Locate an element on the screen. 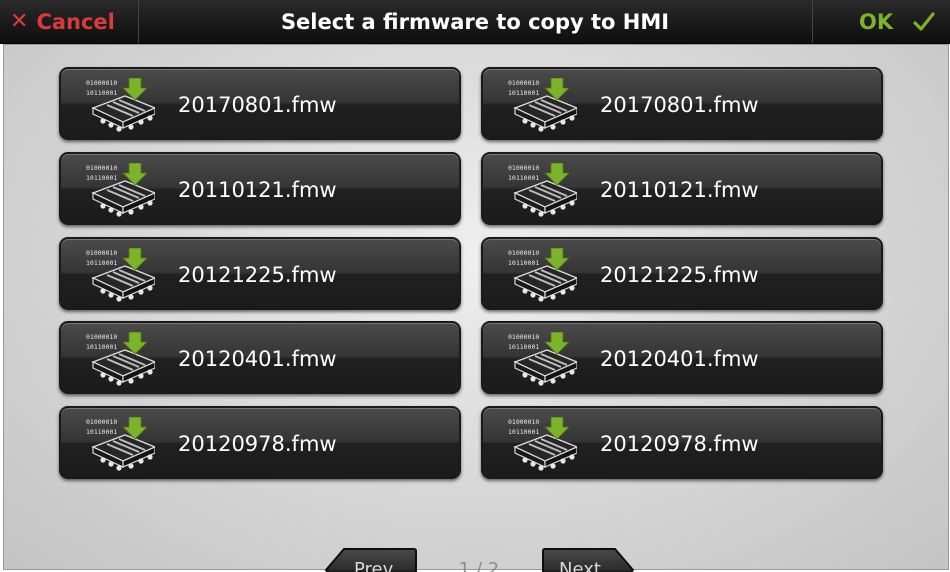 Image resolution: width=950 pixels, height=572 pixels. cancel-label: Cancel is located at coordinates (75, 21).